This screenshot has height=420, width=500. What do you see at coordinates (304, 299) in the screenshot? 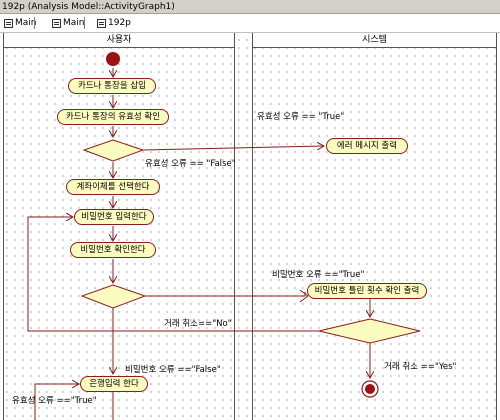
I see `flow-arrowhead` at bounding box center [304, 299].